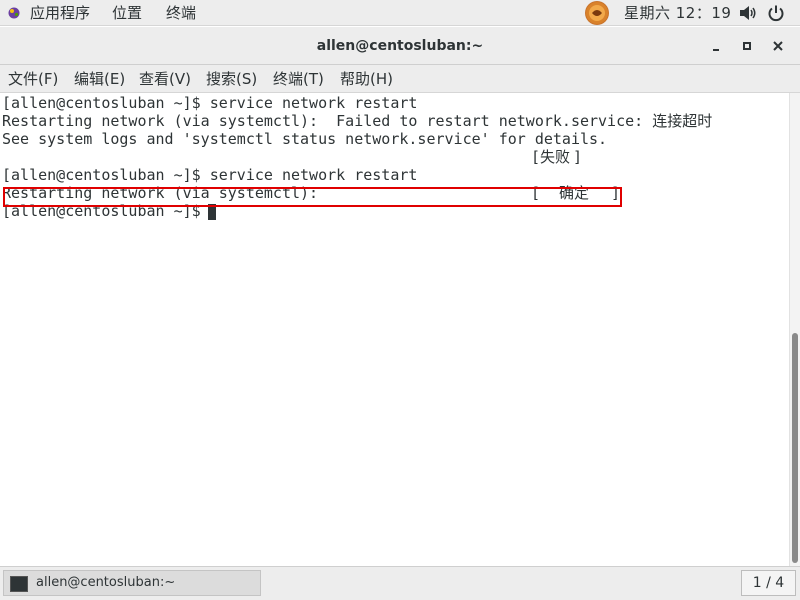 The image size is (800, 600). Describe the element at coordinates (776, 13) in the screenshot. I see `power-icon` at that location.